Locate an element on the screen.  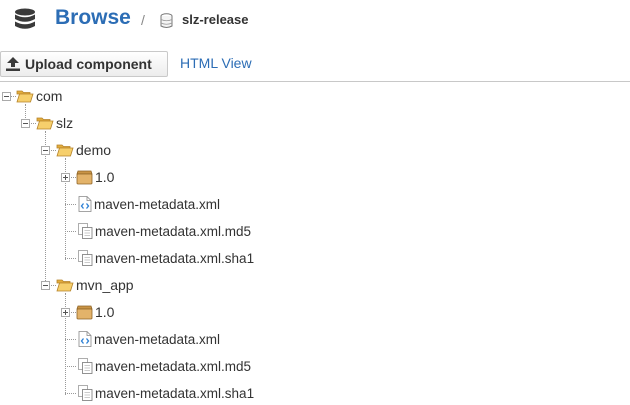
expand-toggle-mvn-app-version is located at coordinates (65, 312).